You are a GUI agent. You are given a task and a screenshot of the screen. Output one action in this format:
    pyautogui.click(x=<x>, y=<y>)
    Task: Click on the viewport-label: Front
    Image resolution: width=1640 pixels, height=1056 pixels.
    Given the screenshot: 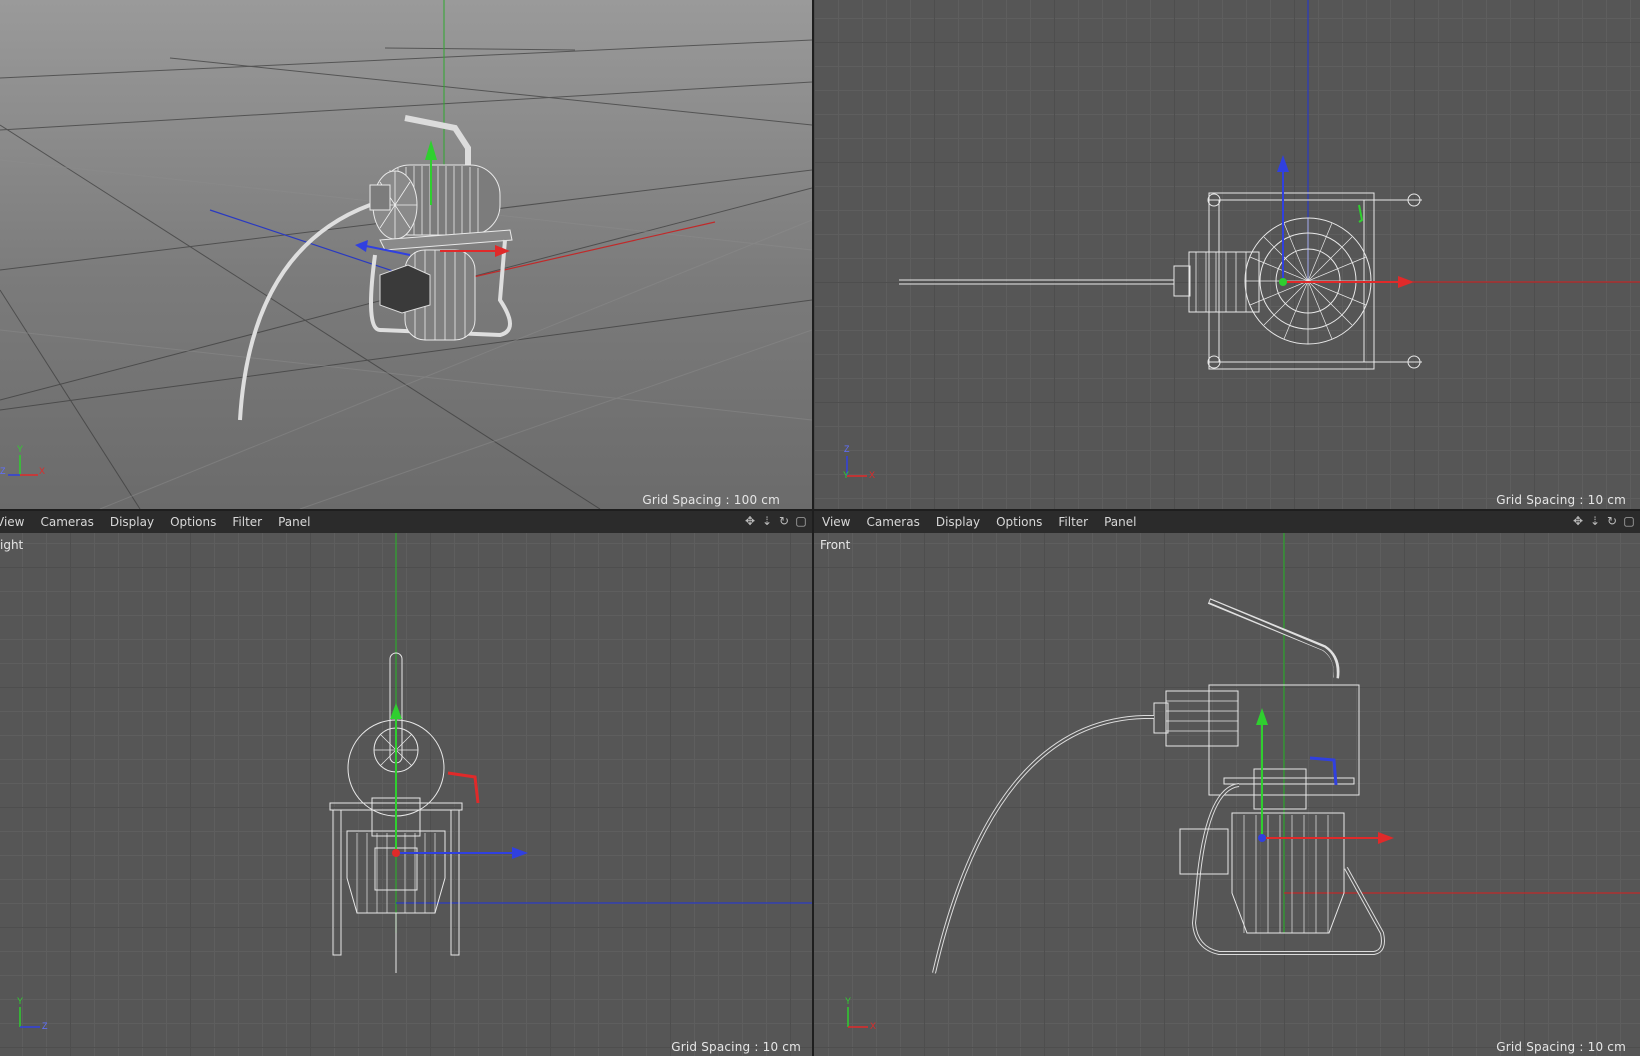 What is the action you would take?
    pyautogui.click(x=835, y=545)
    